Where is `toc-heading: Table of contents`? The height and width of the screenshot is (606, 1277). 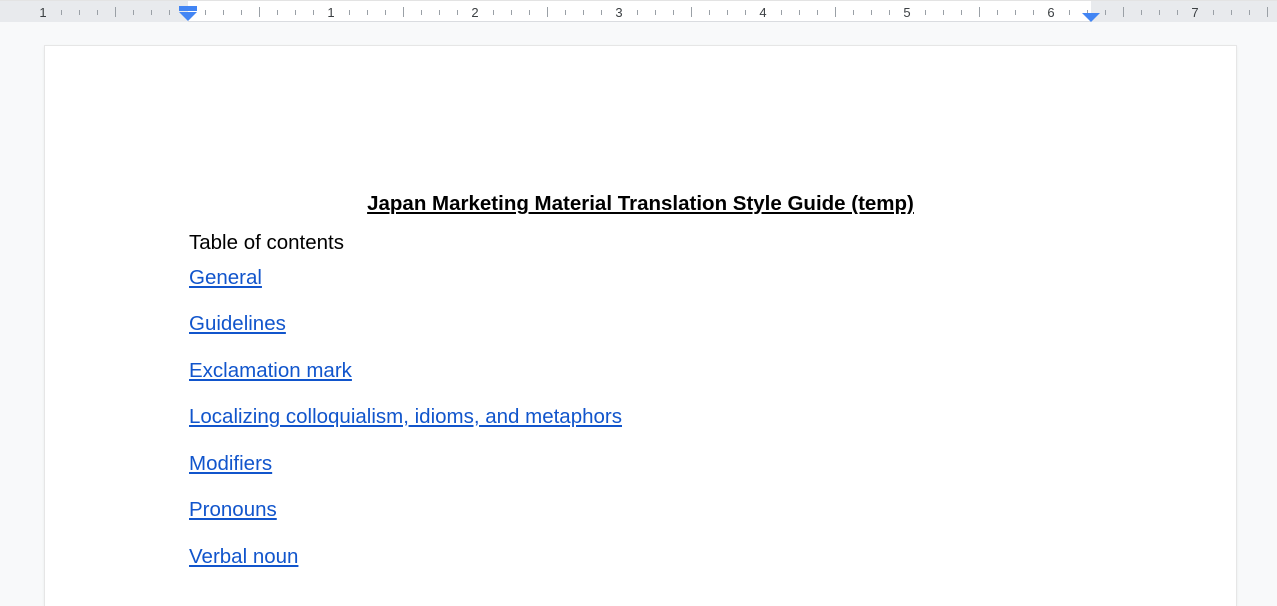 toc-heading: Table of contents is located at coordinates (266, 242).